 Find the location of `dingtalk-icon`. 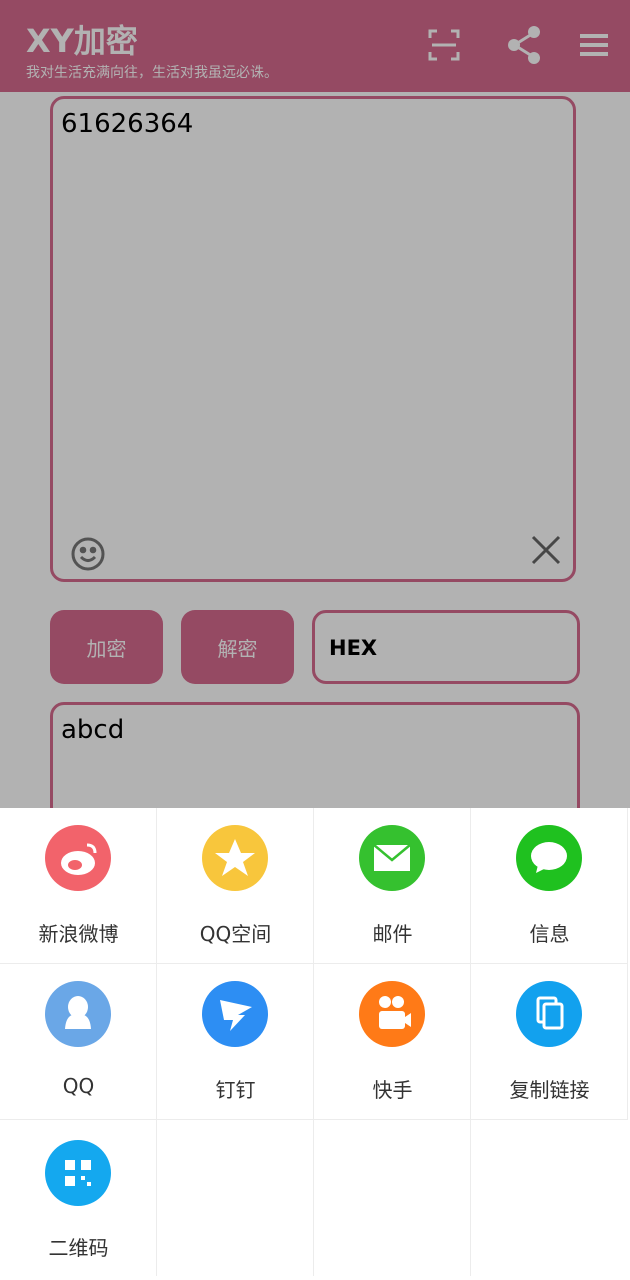

dingtalk-icon is located at coordinates (235, 1014).